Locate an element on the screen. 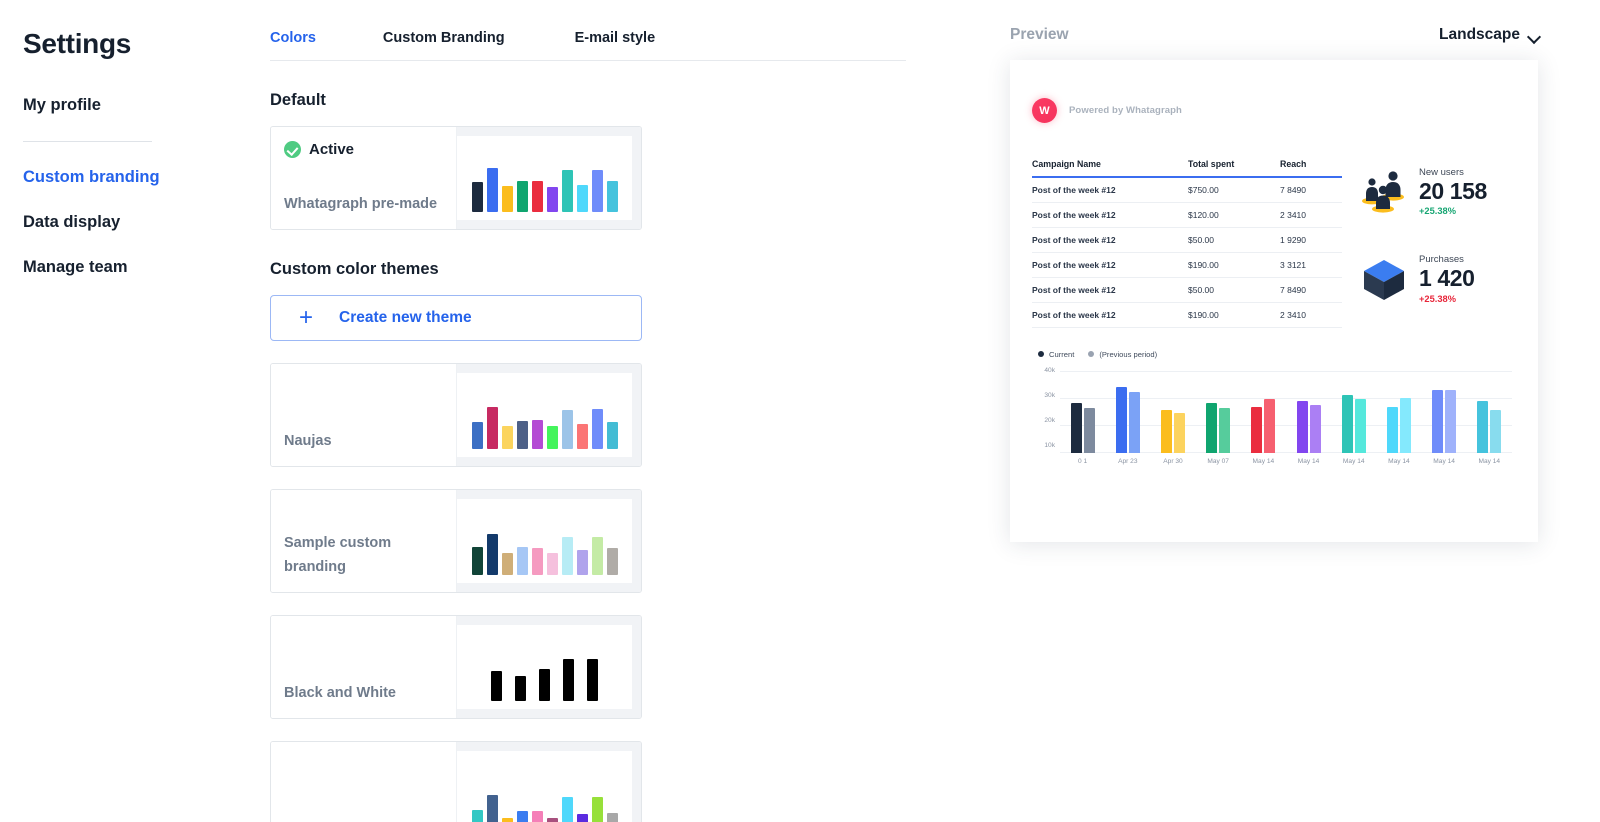 The width and height of the screenshot is (1600, 822). orientation-select: Landscape is located at coordinates (1489, 35).